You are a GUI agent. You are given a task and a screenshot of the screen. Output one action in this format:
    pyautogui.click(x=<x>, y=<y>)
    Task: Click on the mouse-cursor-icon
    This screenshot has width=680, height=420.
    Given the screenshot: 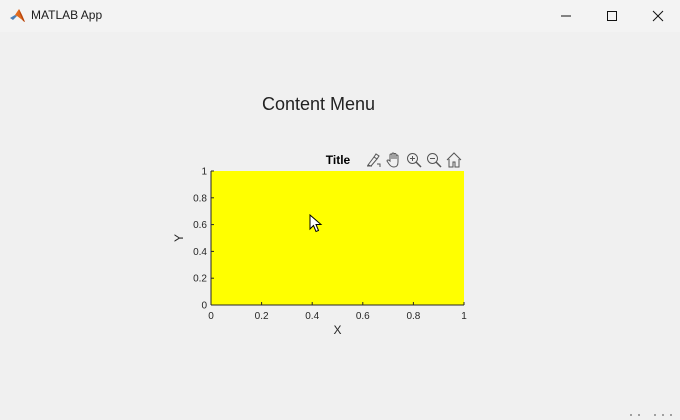 What is the action you would take?
    pyautogui.click(x=316, y=223)
    